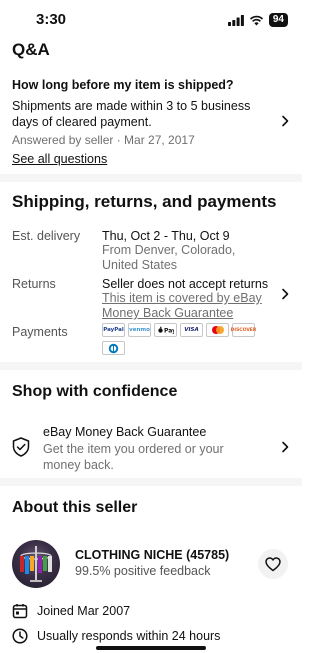 The width and height of the screenshot is (320, 653). Describe the element at coordinates (278, 20) in the screenshot. I see `battery-indicator: 94` at that location.